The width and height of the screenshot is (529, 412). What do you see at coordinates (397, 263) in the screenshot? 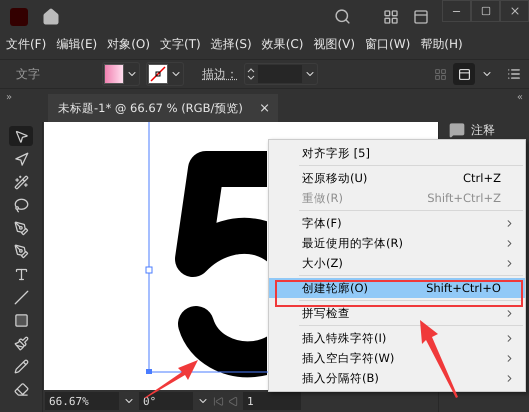
I see `menu-item: 大小(Z)` at bounding box center [397, 263].